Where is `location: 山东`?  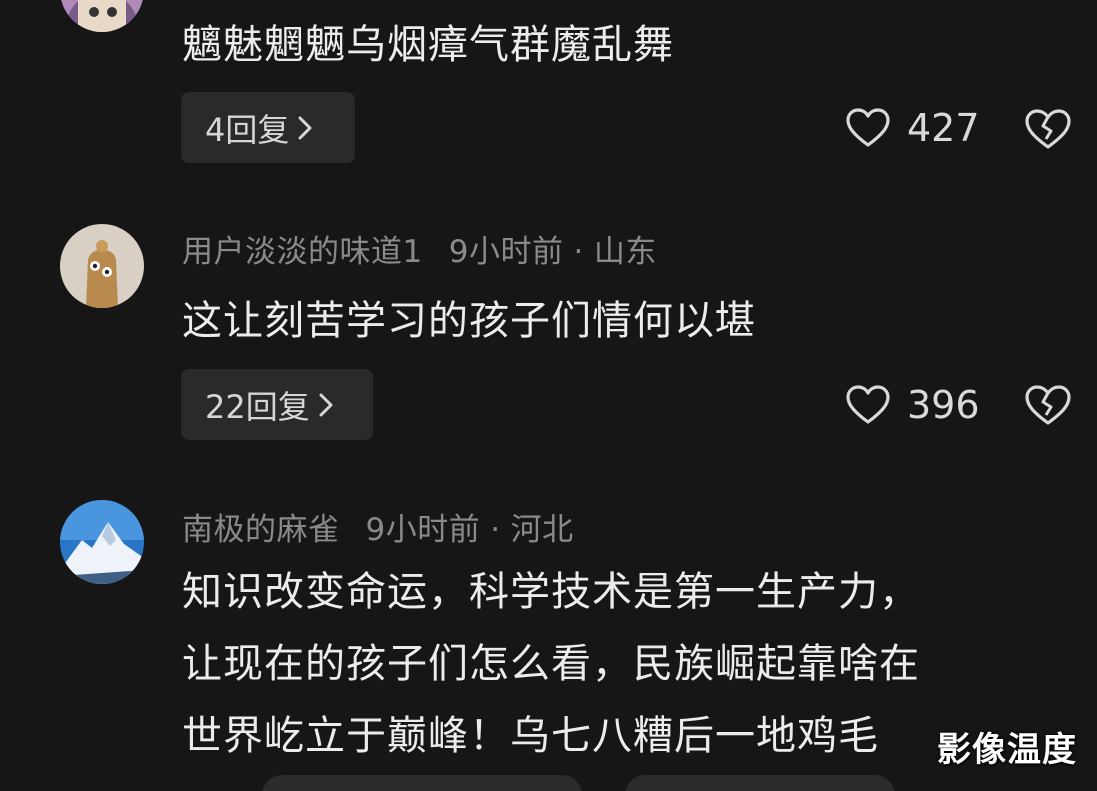 location: 山东 is located at coordinates (625, 252).